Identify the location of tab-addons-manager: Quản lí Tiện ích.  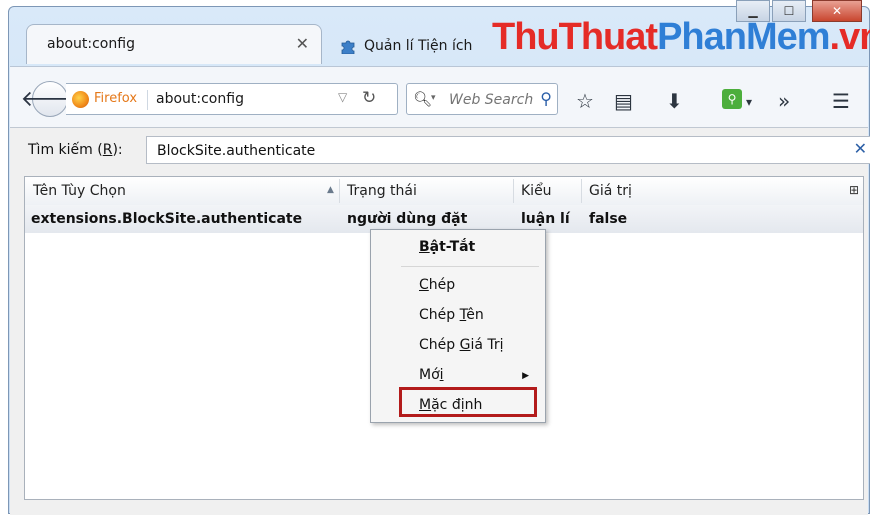
(406, 46).